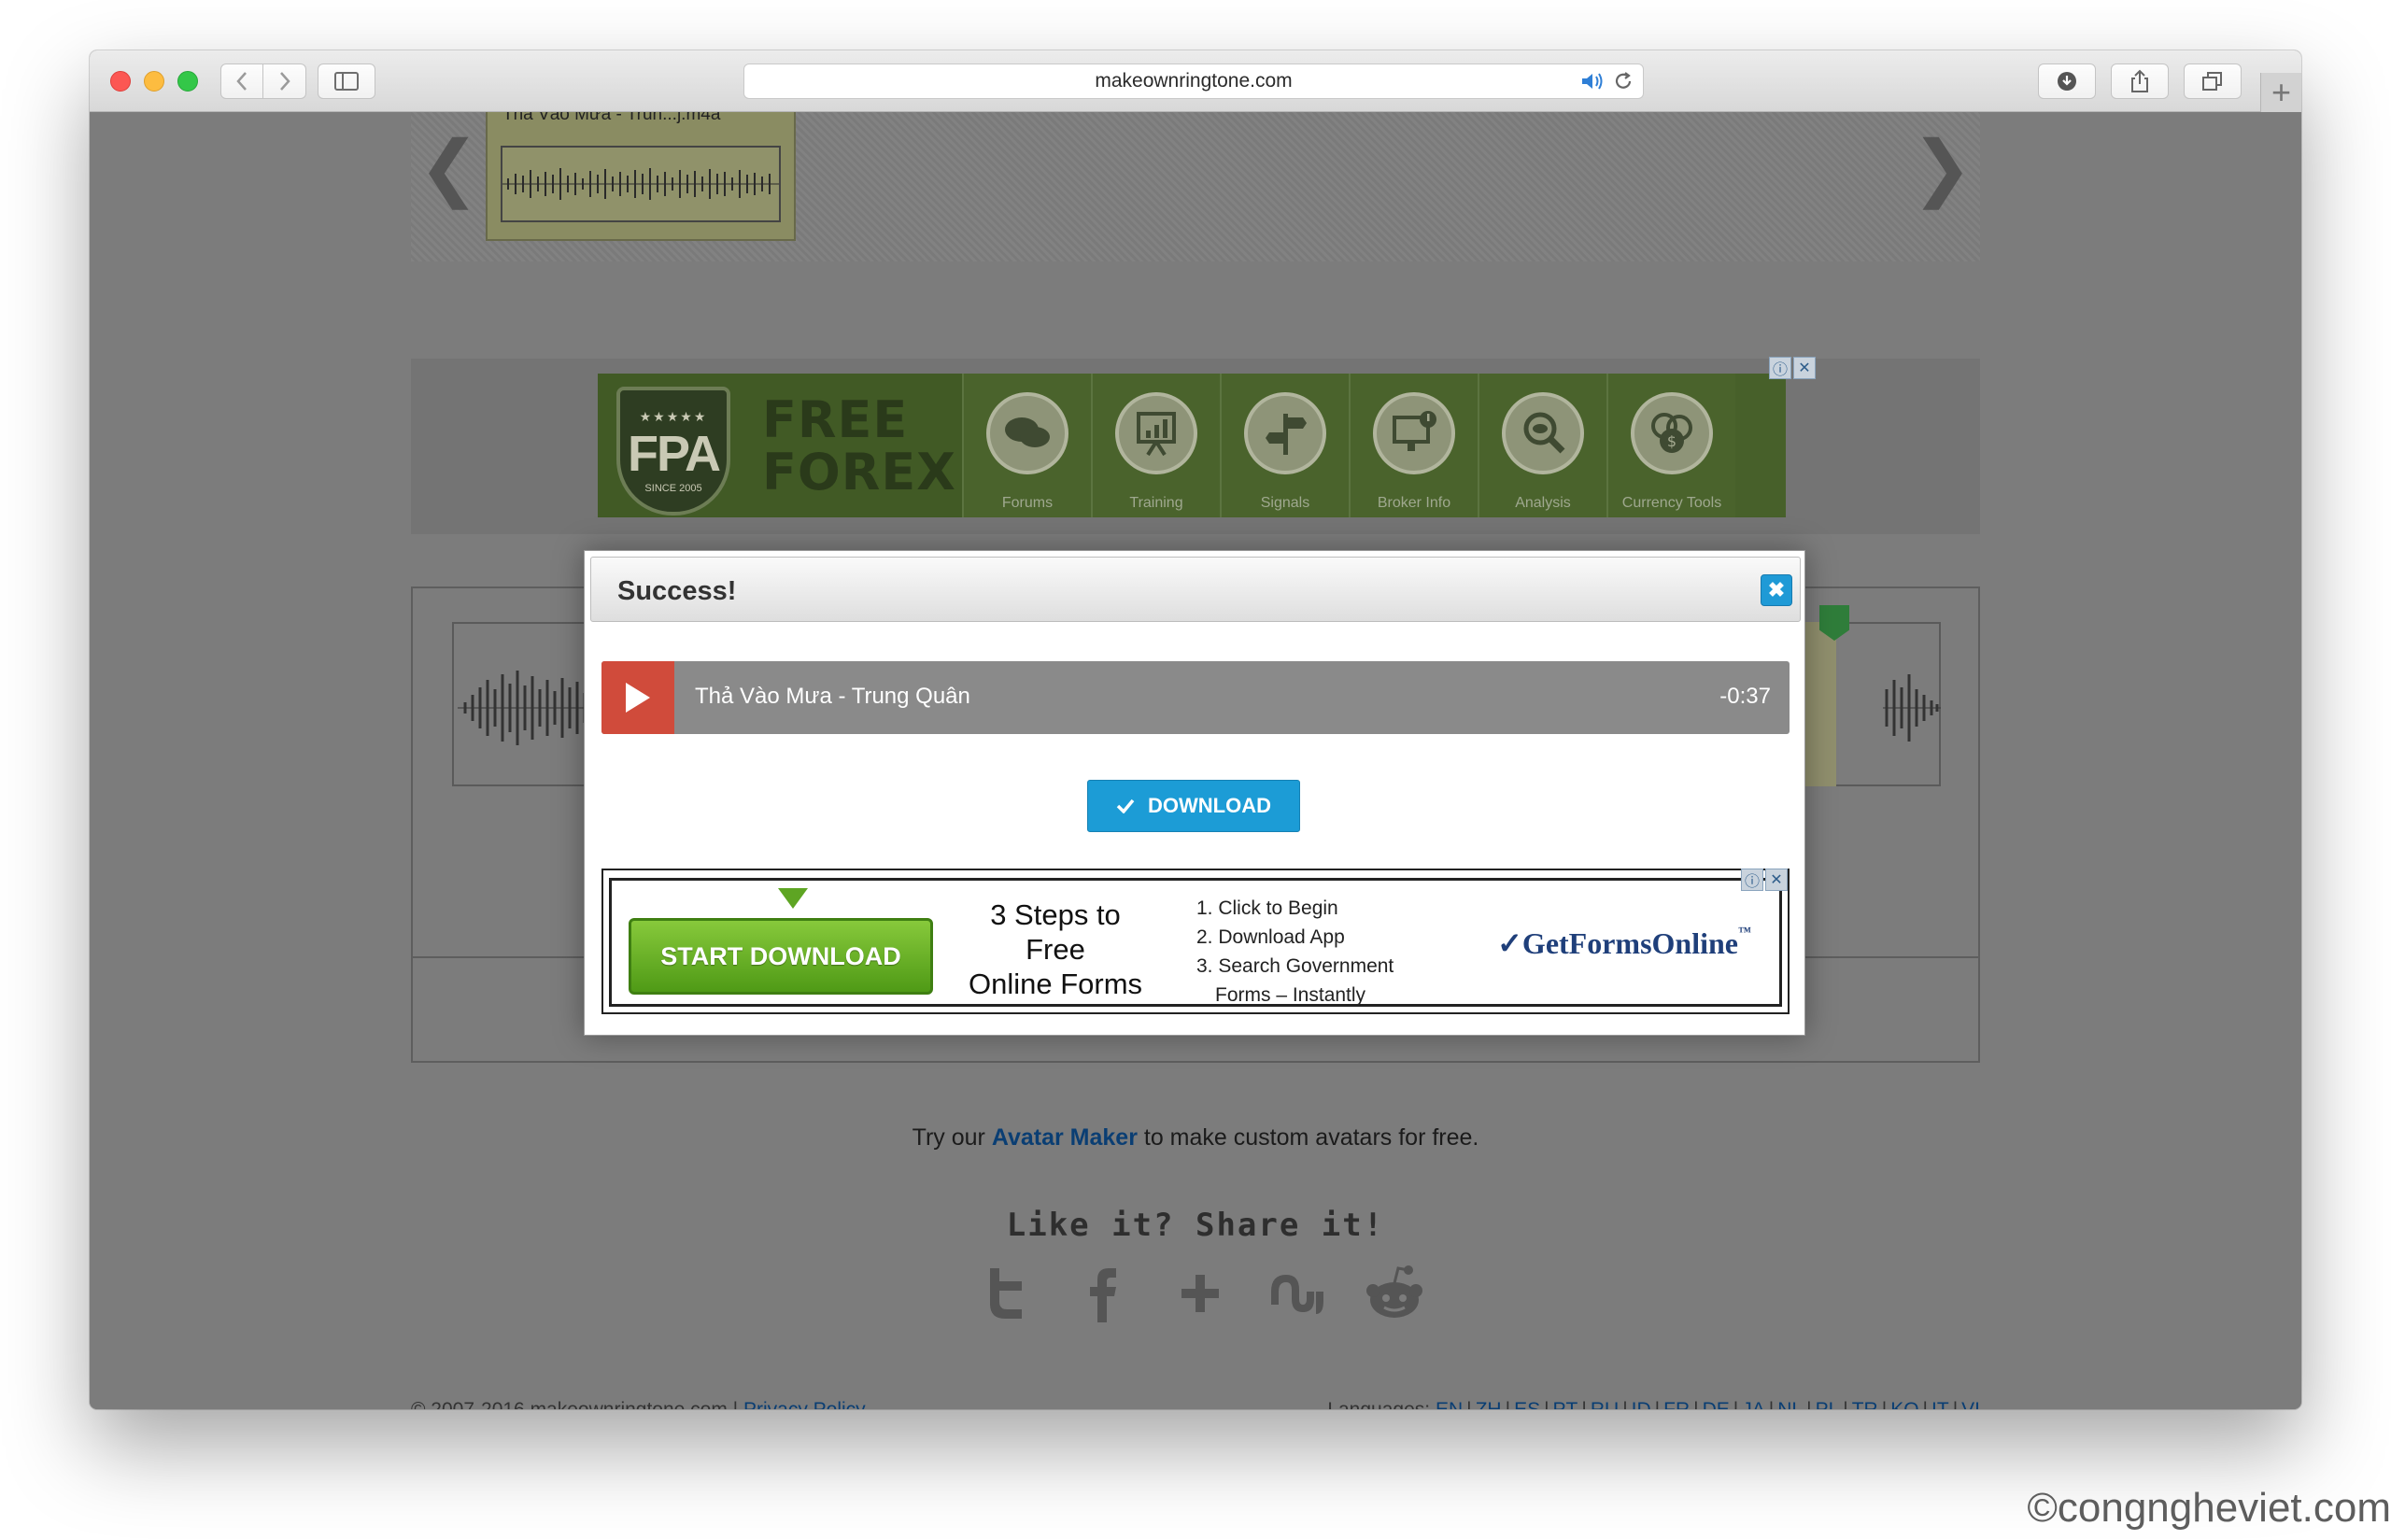 This screenshot has height=1540, width=2391. What do you see at coordinates (575, 1404) in the screenshot?
I see `copyright-text: © 2007-2016 makeownringtone.com |` at bounding box center [575, 1404].